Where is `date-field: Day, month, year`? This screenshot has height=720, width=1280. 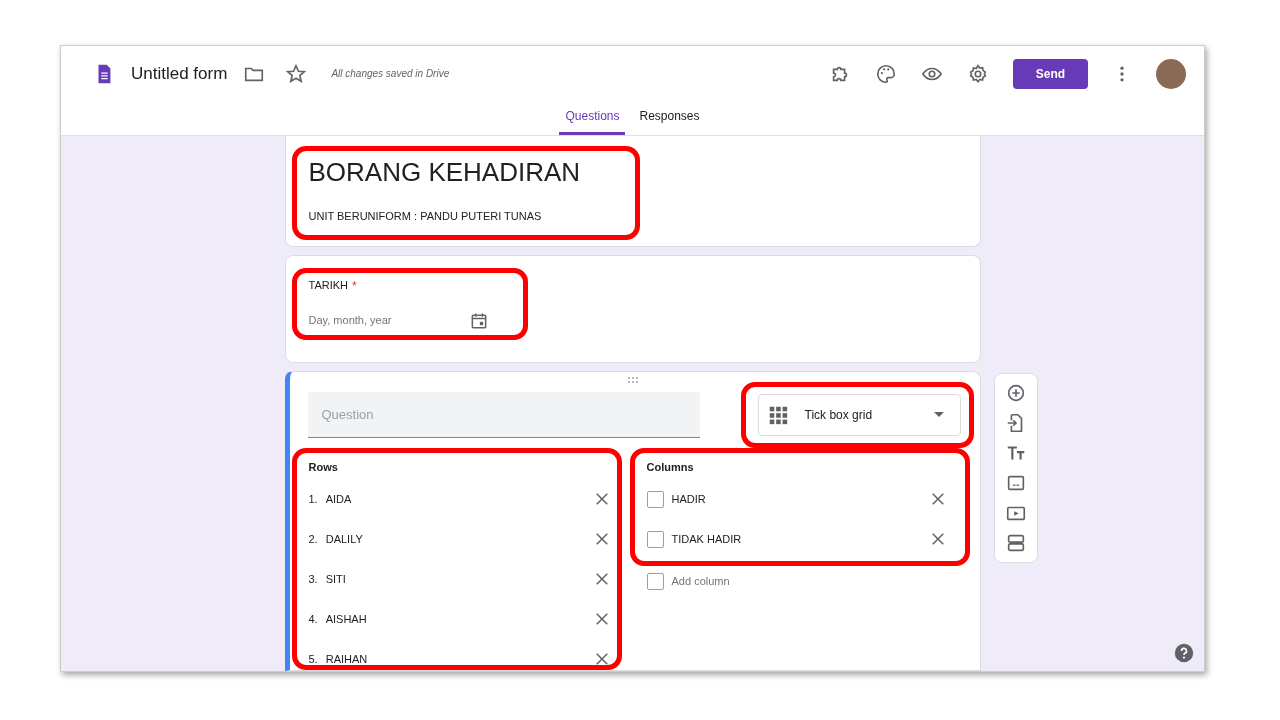
date-field: Day, month, year is located at coordinates (388, 320).